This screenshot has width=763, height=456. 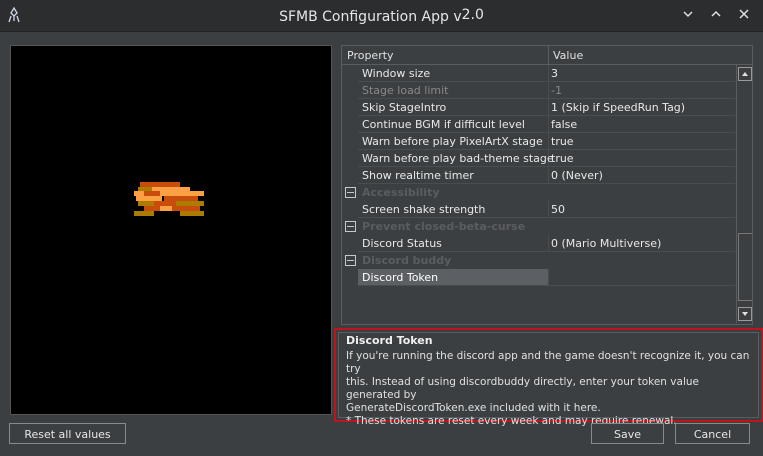 I want to click on close-icon, so click(x=744, y=14).